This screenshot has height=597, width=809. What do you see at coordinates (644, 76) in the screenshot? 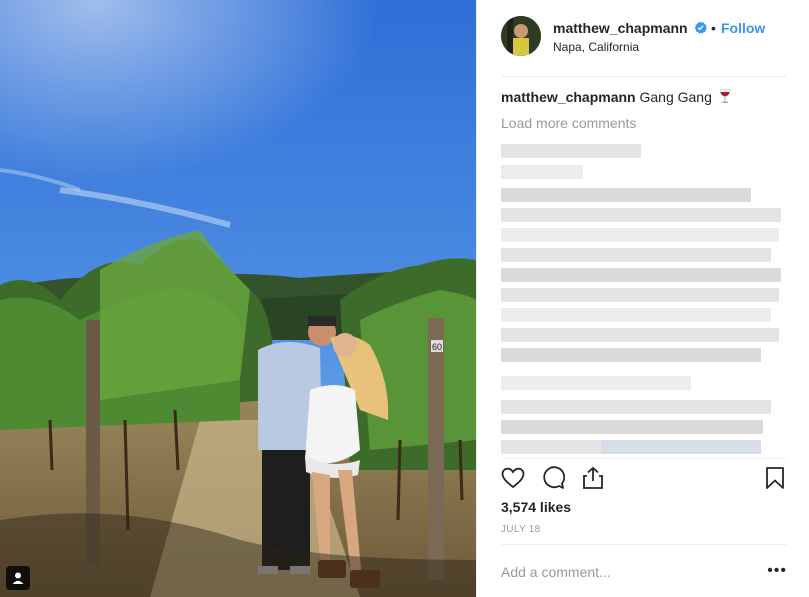
I see `header-divider` at bounding box center [644, 76].